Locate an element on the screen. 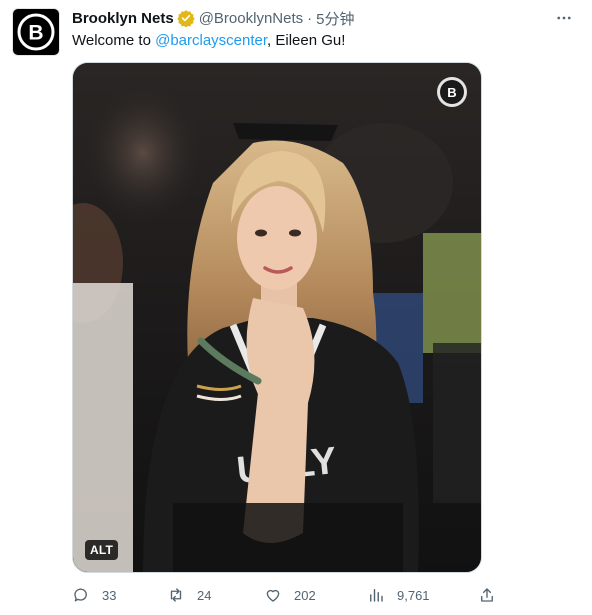  avatar: B is located at coordinates (36, 32).